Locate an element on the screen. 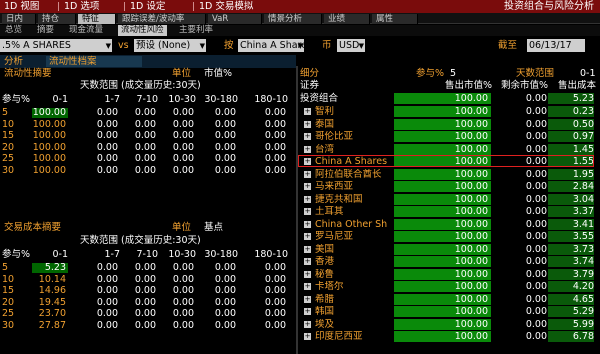  table-cell: 19.45 is located at coordinates (50, 302).